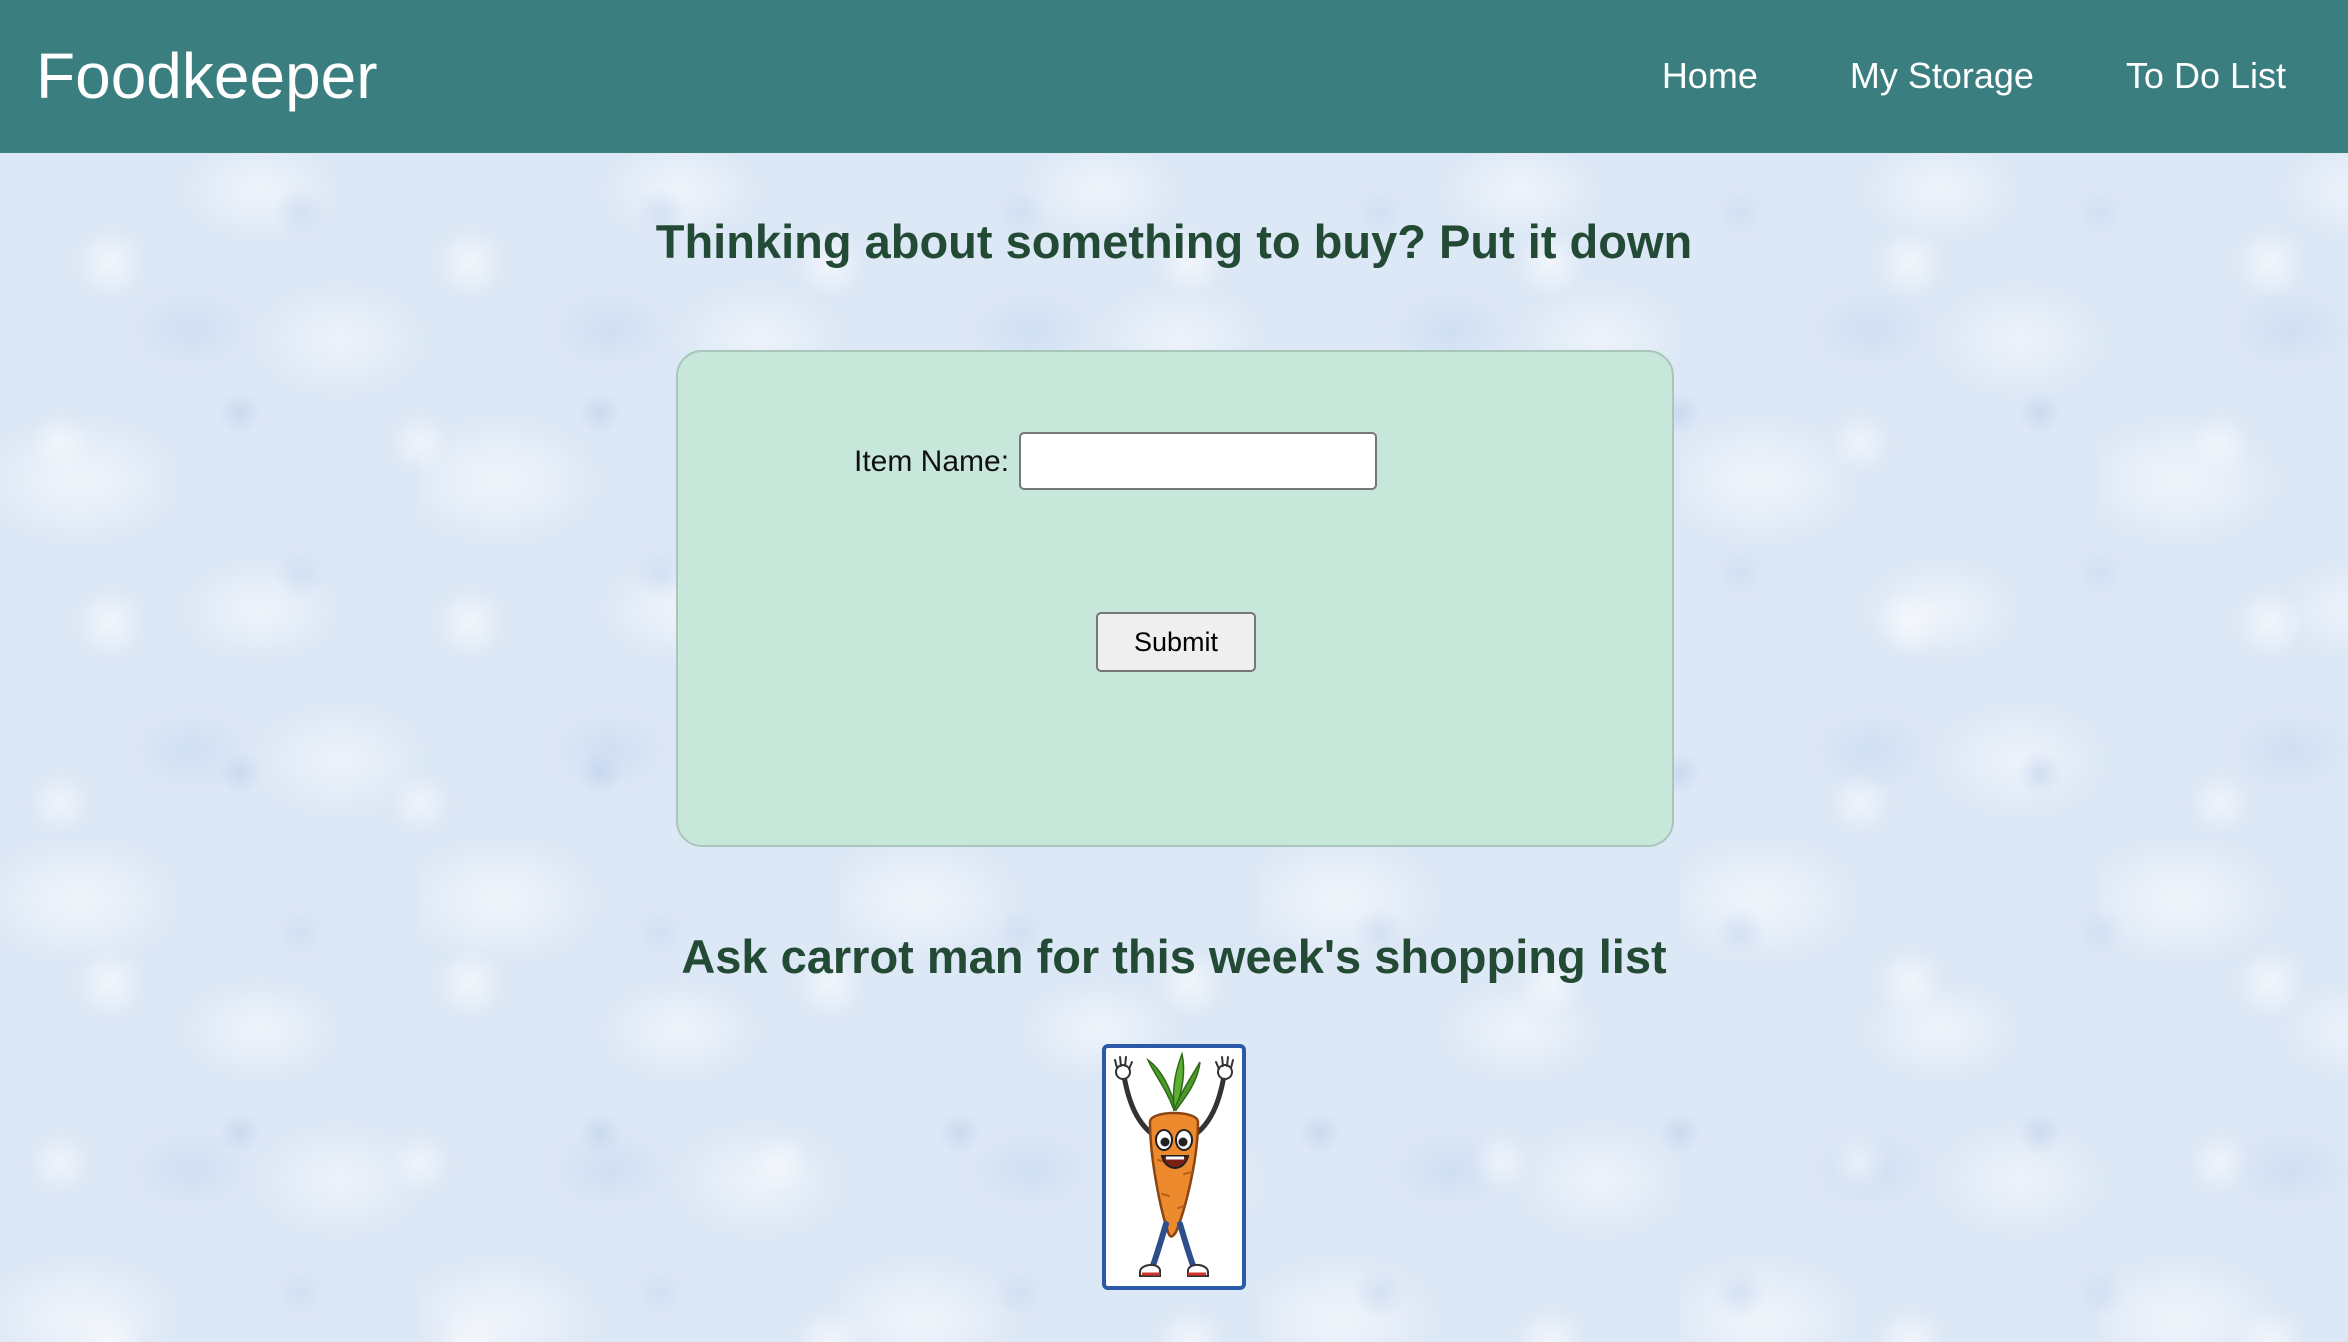 This screenshot has width=2348, height=1342. Describe the element at coordinates (1198, 461) in the screenshot. I see `item-name-input` at that location.